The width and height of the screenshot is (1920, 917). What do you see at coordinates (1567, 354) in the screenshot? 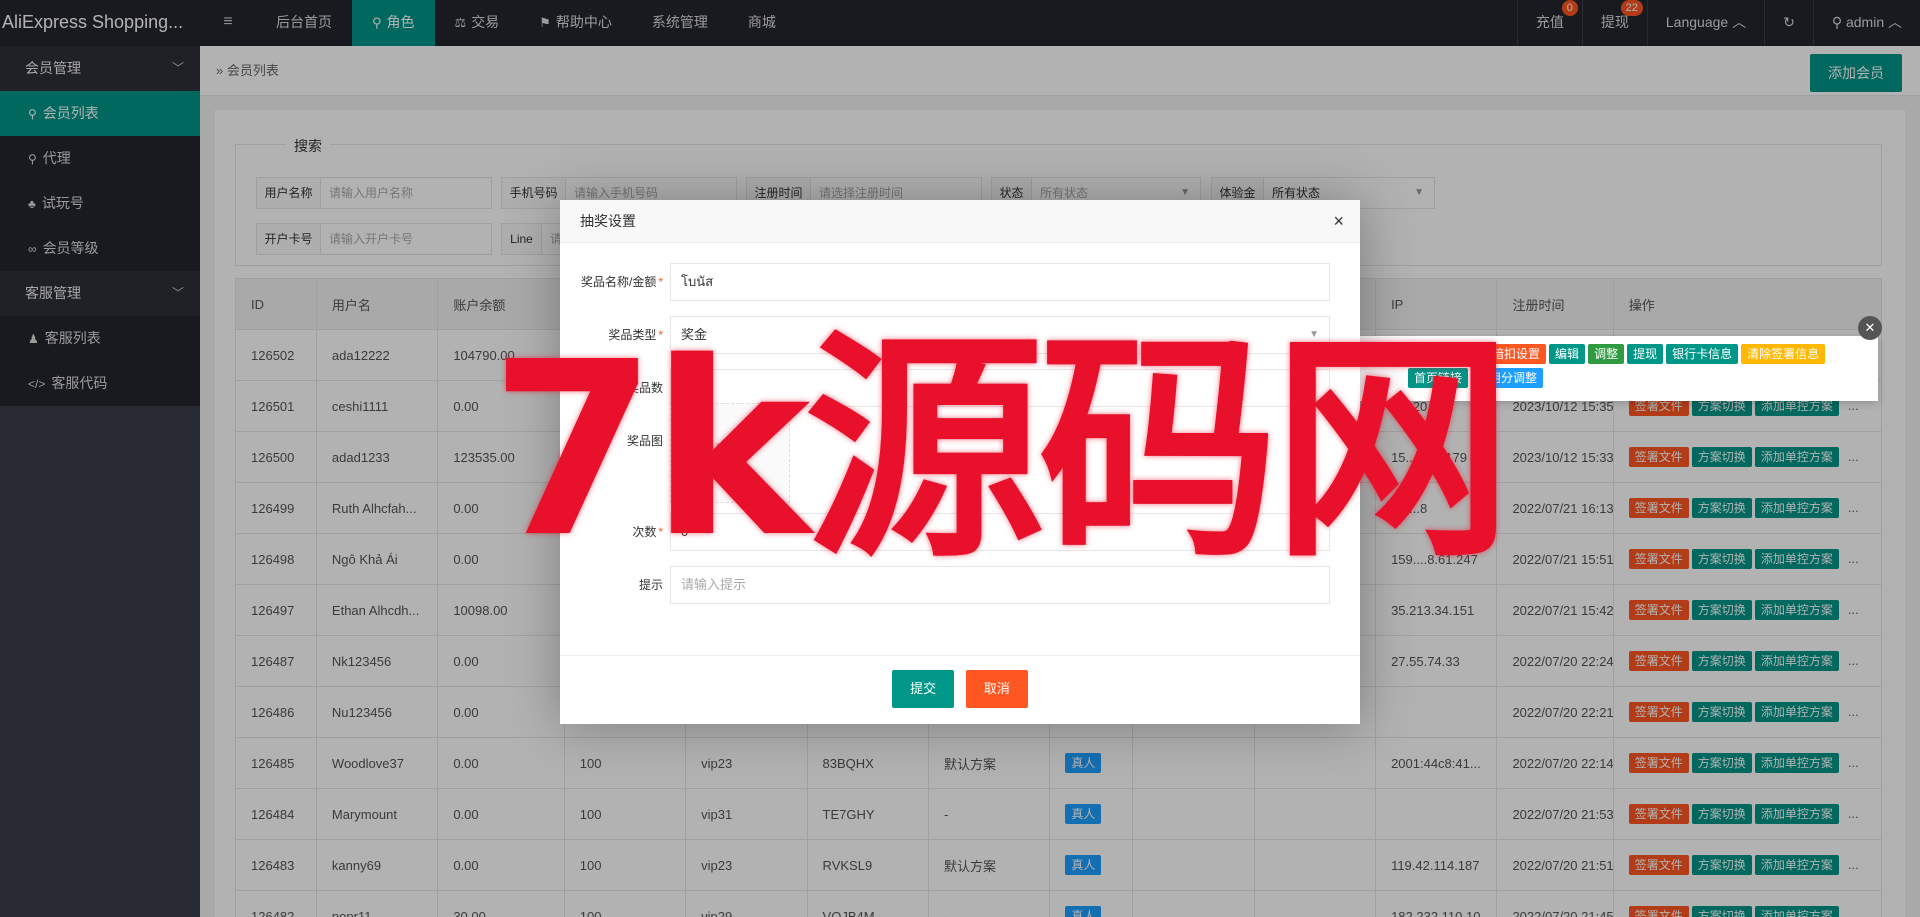
I see `edit-button: 编辑` at bounding box center [1567, 354].